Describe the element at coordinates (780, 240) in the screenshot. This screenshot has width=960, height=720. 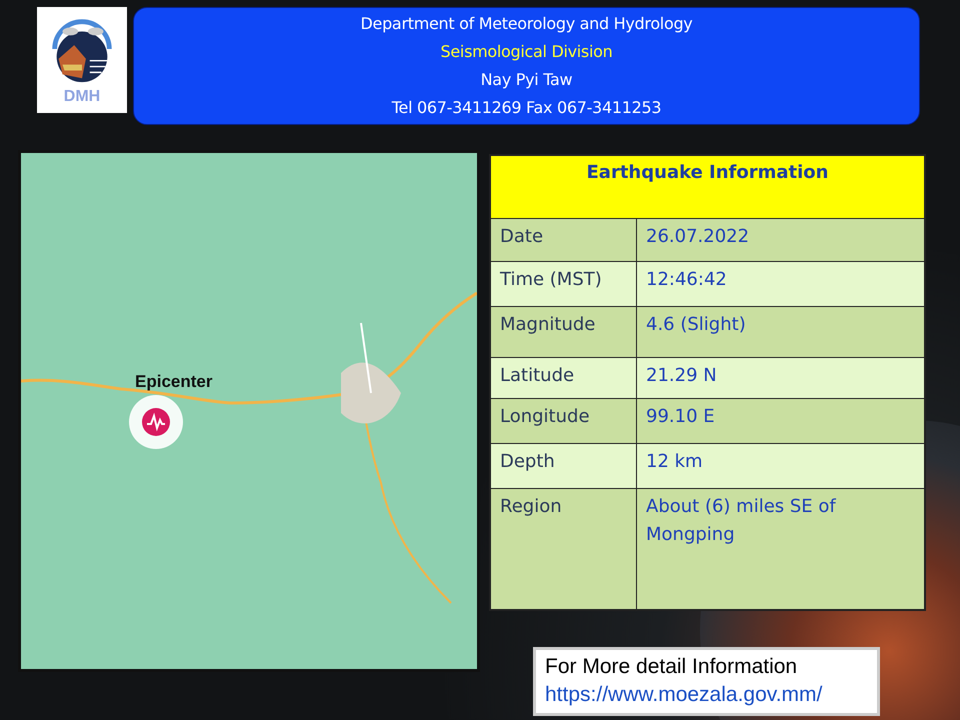
I see `table-cell: 26.07.2022` at that location.